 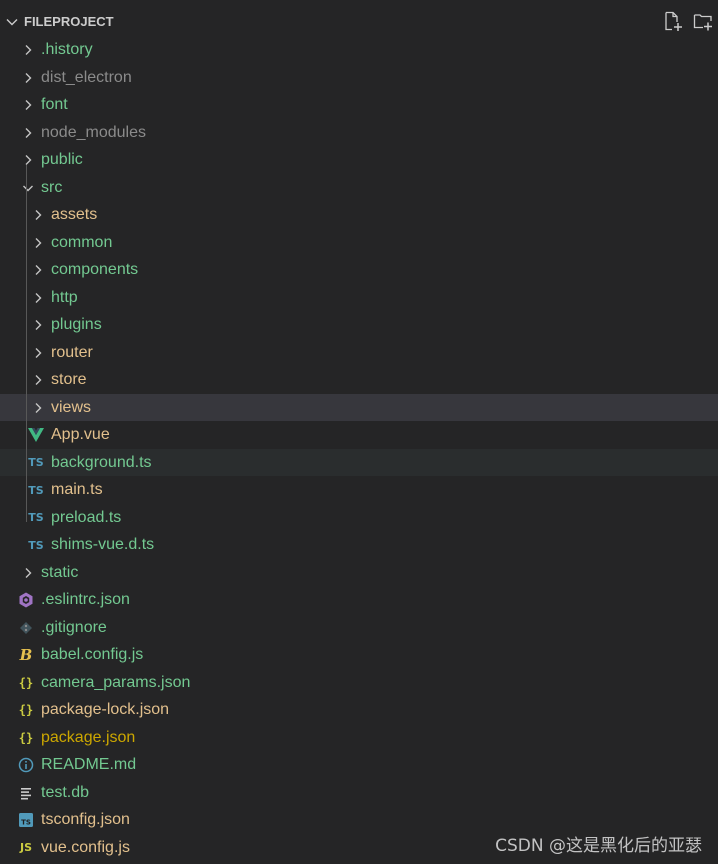 I want to click on folder-item-font: font, so click(x=359, y=105).